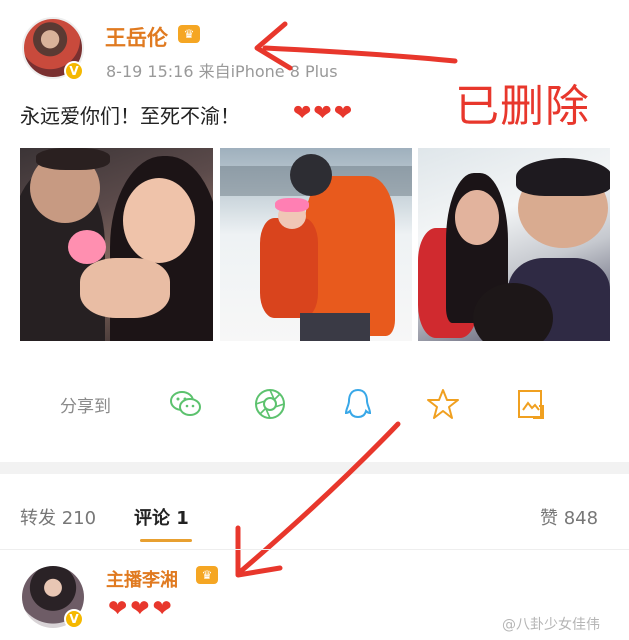  What do you see at coordinates (136, 37) in the screenshot?
I see `author-username: 王岳伦` at bounding box center [136, 37].